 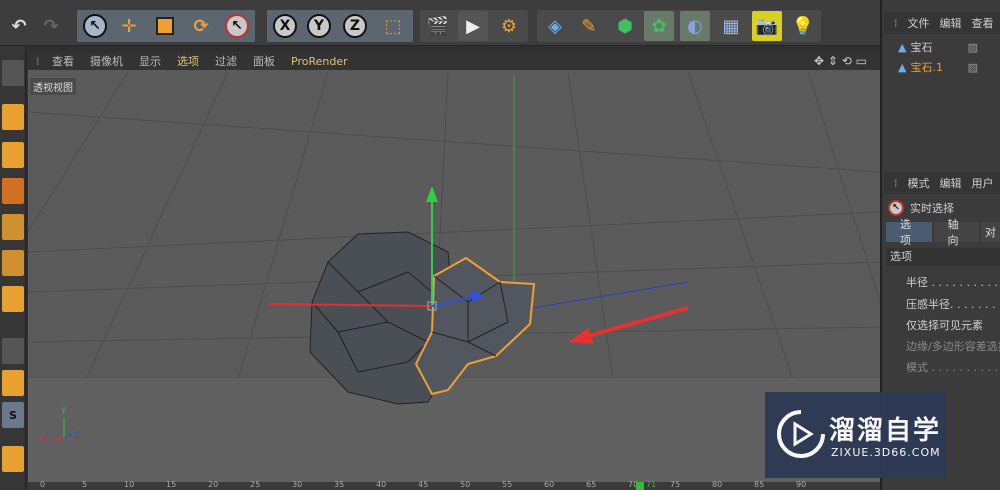 What do you see at coordinates (63, 61) in the screenshot?
I see `menu-view: 查看` at bounding box center [63, 61].